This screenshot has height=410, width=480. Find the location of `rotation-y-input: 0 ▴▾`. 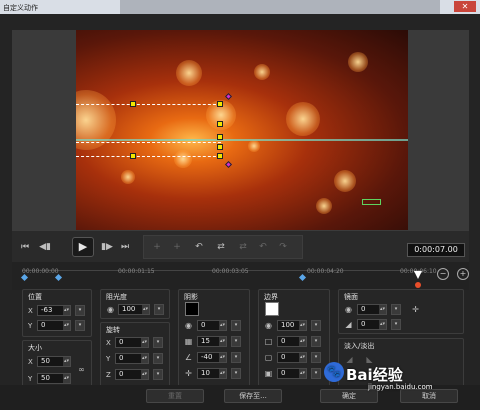

rotation-y-input: 0 ▴▾ is located at coordinates (132, 358).